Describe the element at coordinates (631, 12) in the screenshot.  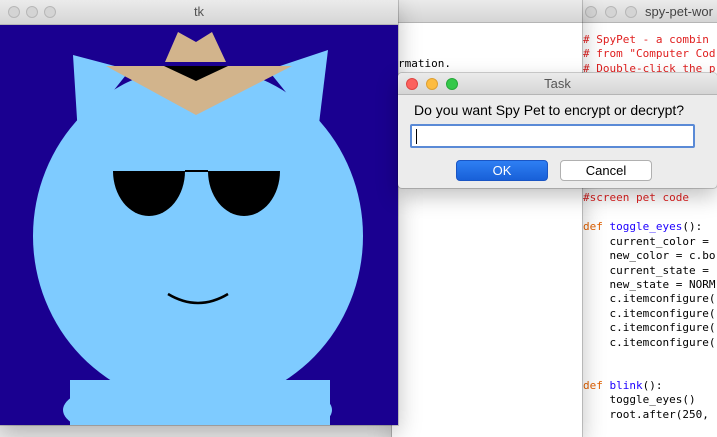
I see `zoom-icon` at that location.